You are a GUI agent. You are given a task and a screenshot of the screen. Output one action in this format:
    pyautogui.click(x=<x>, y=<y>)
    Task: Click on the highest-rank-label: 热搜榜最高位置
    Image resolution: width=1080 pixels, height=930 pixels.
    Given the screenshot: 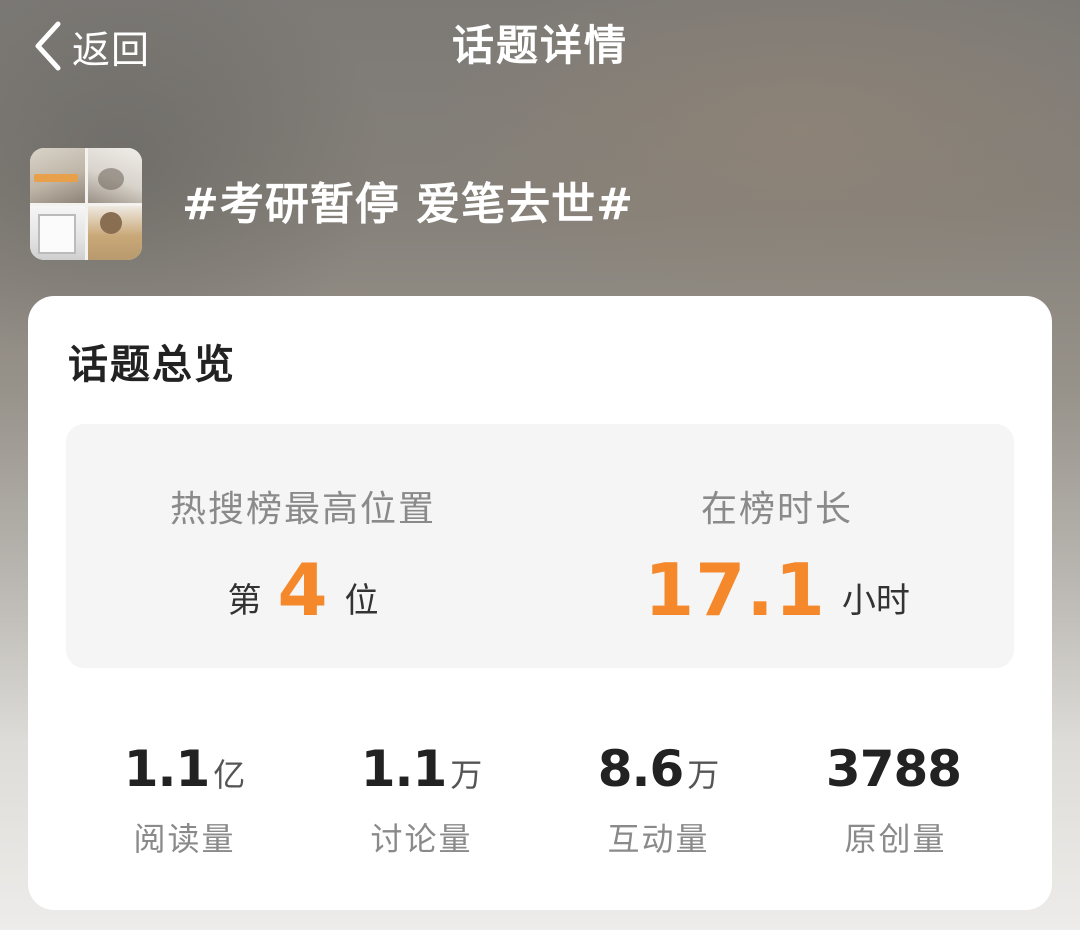 What is the action you would take?
    pyautogui.click(x=302, y=509)
    